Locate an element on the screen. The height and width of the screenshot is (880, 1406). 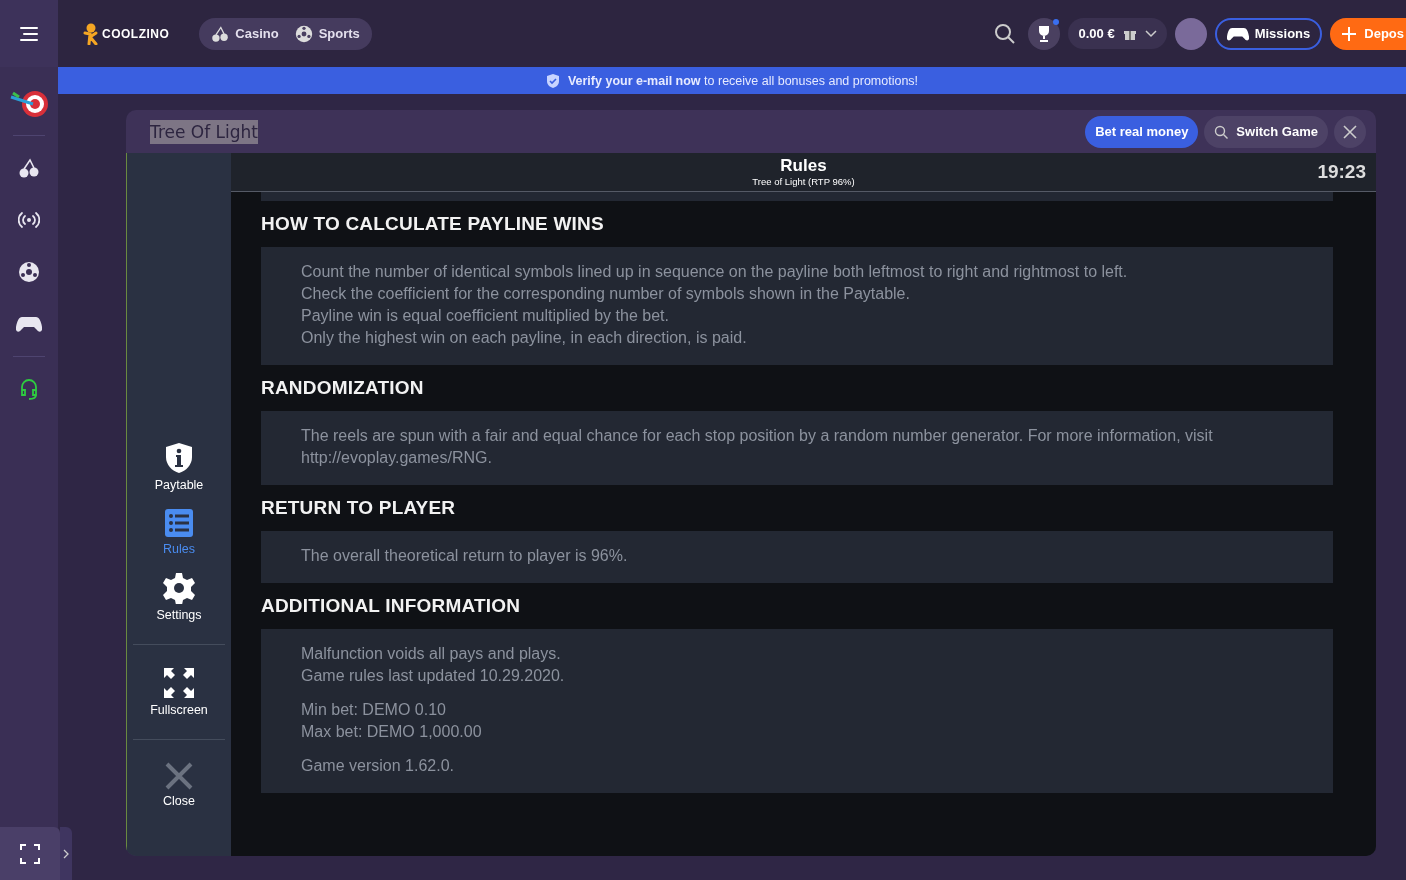
nav-tab: Casino is located at coordinates (245, 33).